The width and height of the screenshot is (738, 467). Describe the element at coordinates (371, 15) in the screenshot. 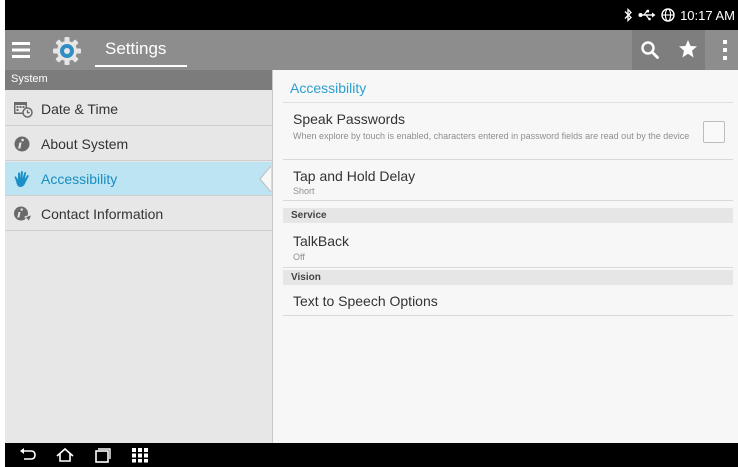

I see `status-bar: 10:17 AM` at that location.